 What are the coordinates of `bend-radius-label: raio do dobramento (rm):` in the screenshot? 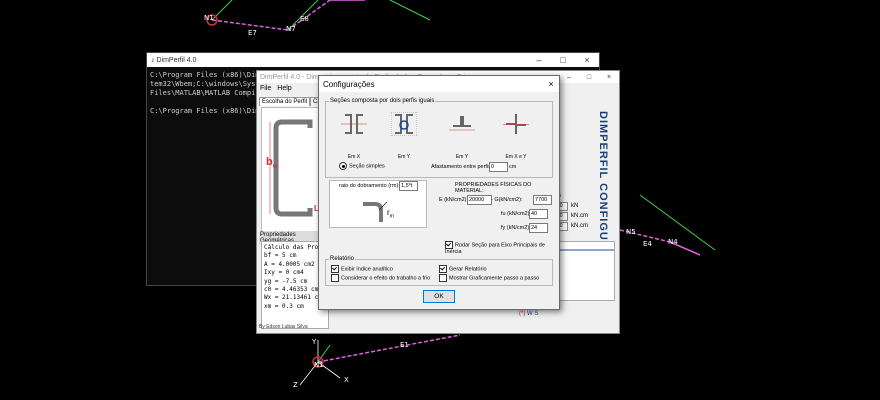 It's located at (369, 186).